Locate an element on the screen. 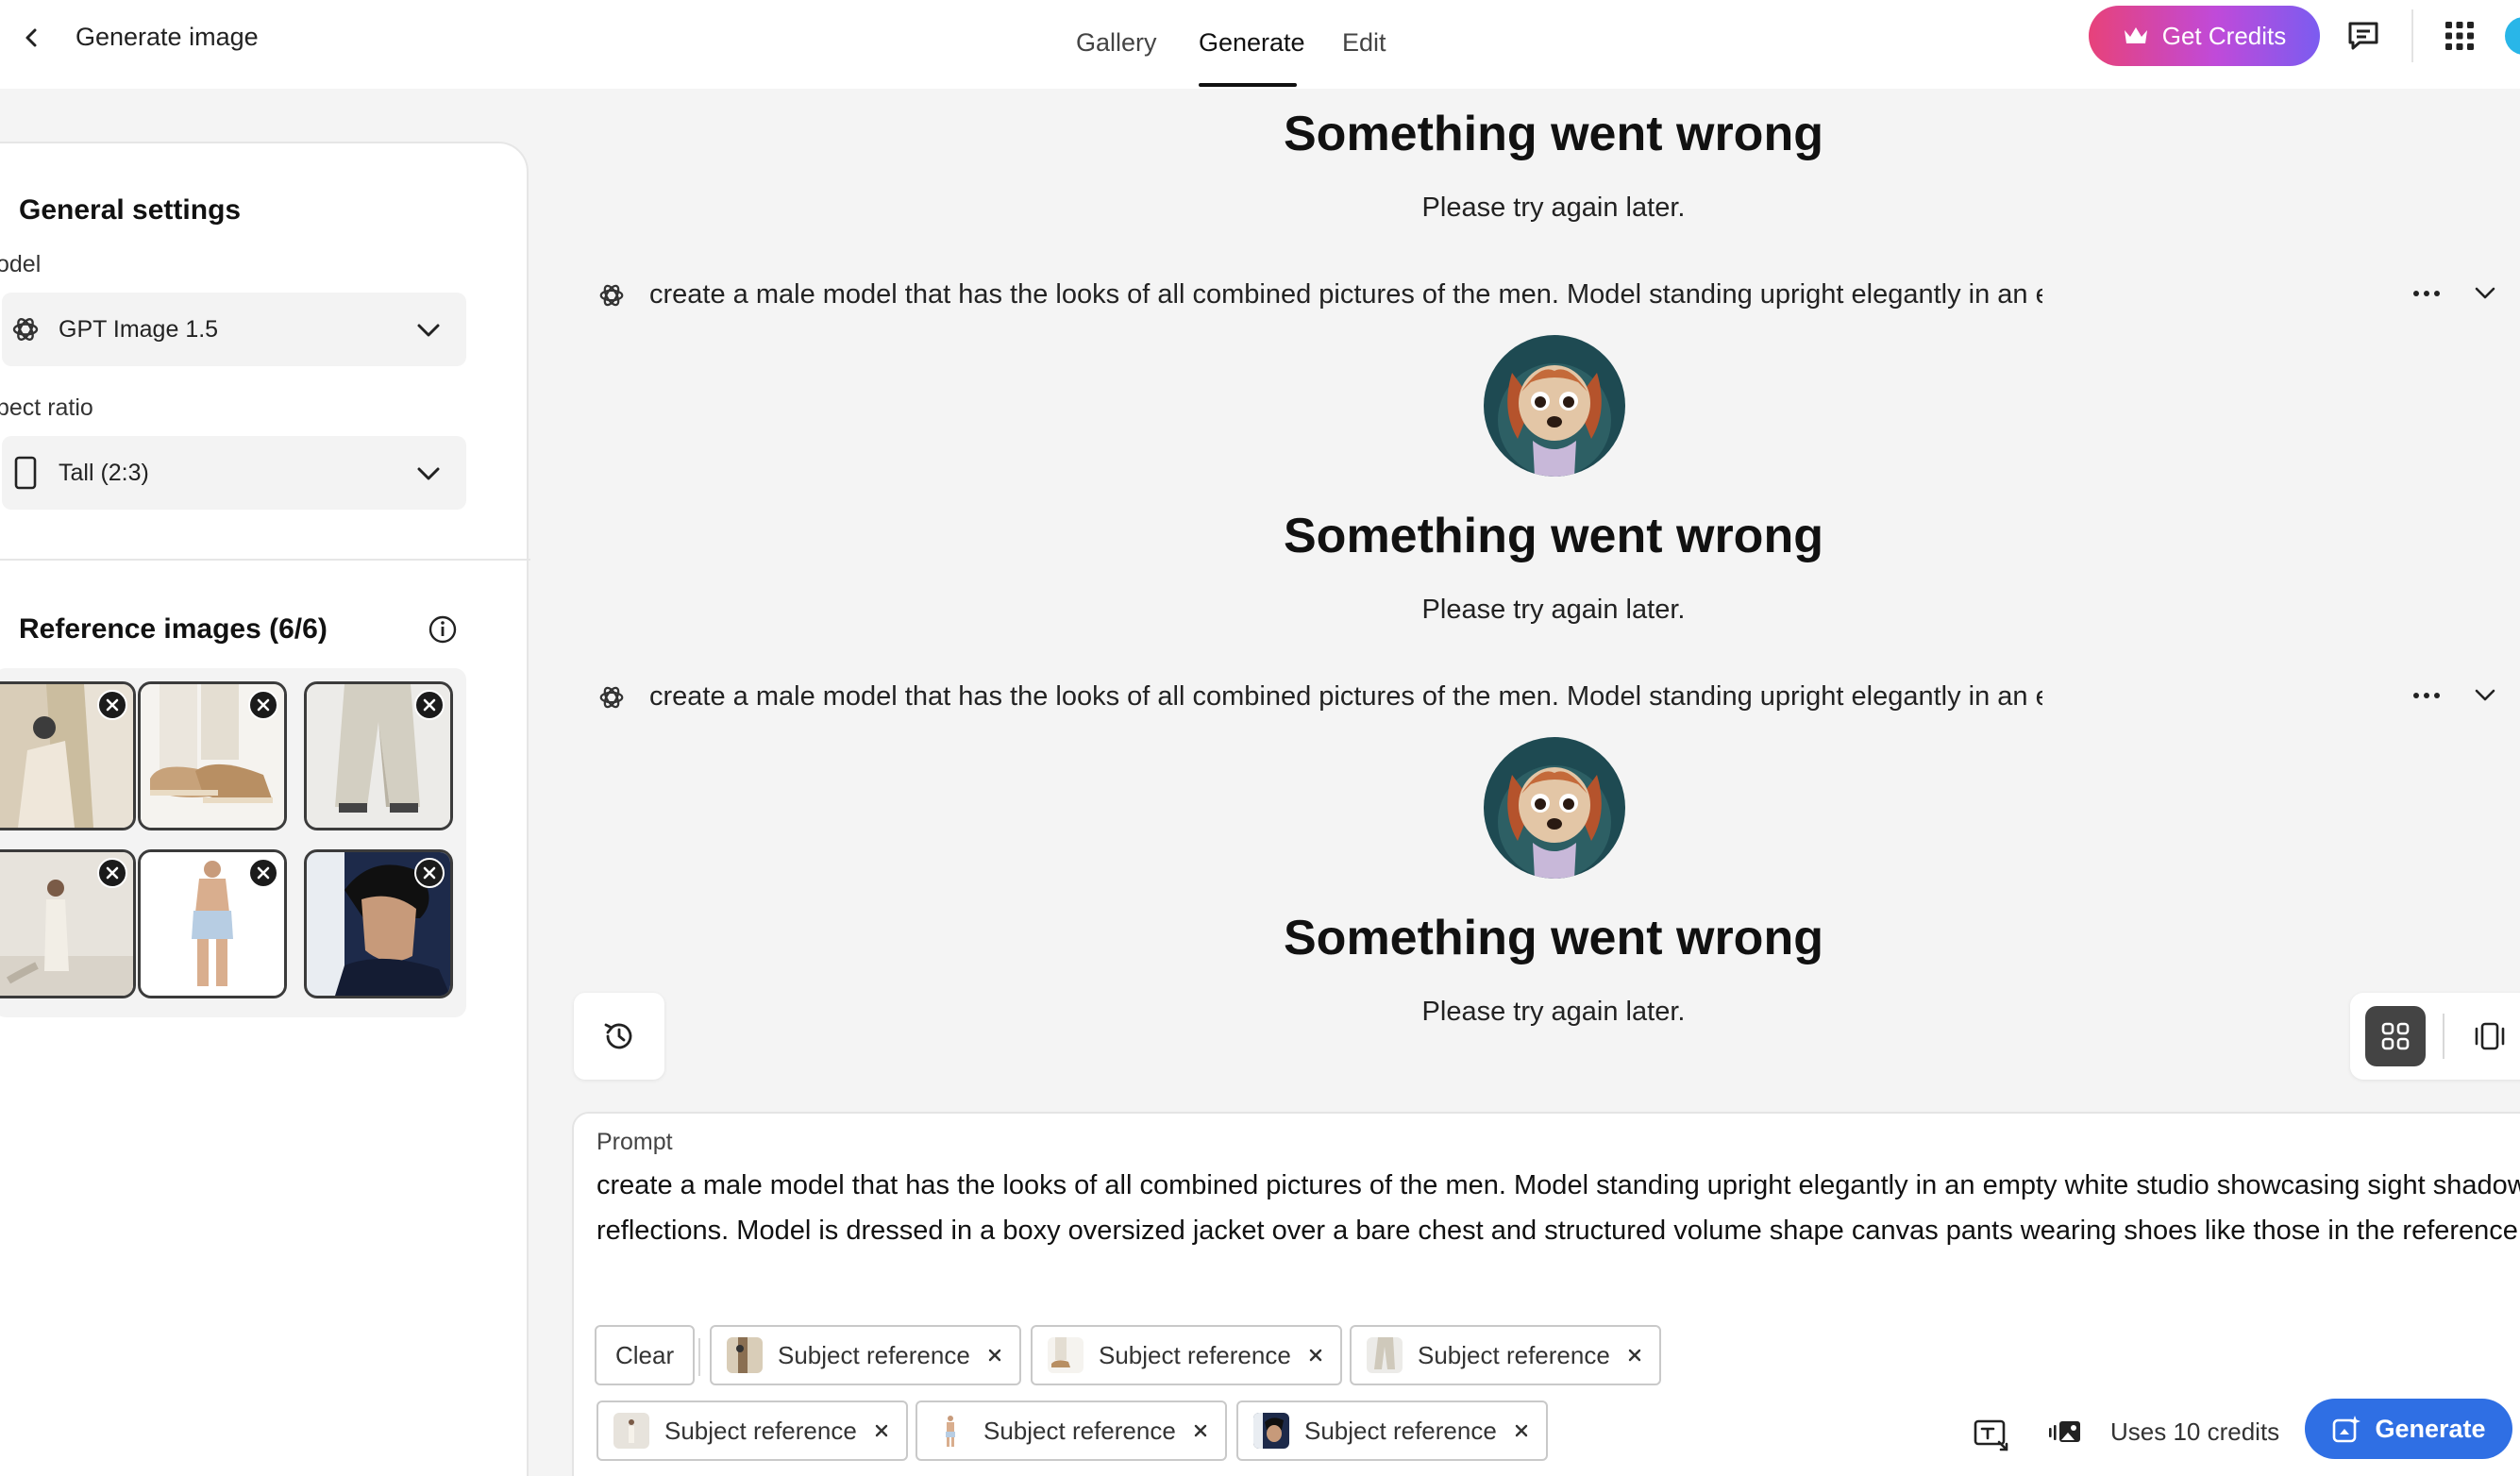 Image resolution: width=2520 pixels, height=1476 pixels. history-icon is located at coordinates (618, 1036).